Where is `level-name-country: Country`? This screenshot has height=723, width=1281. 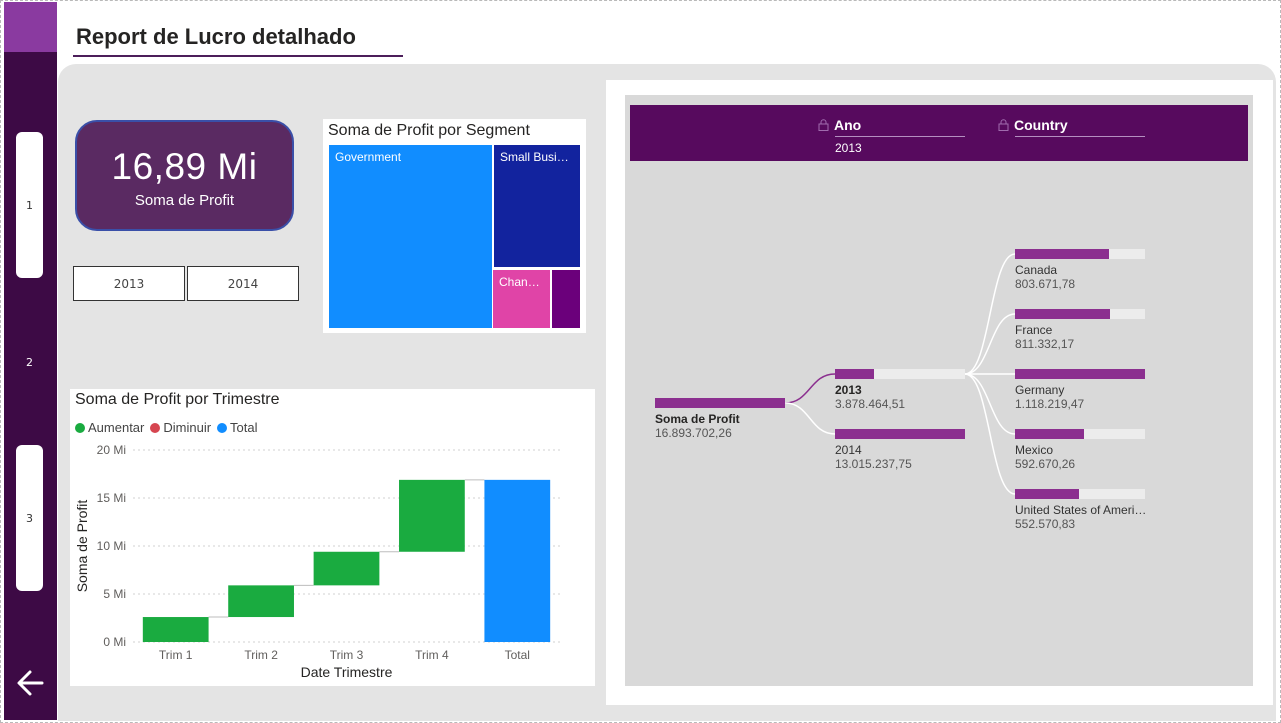
level-name-country: Country is located at coordinates (1041, 125).